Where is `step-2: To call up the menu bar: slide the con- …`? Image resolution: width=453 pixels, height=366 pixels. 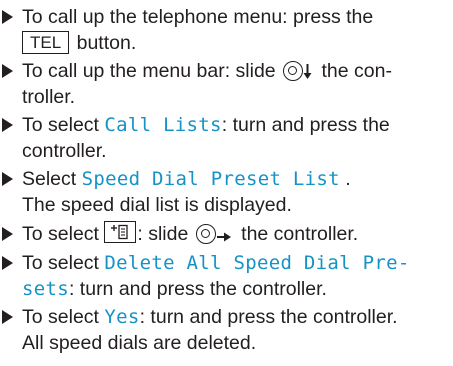 step-2: To call up the menu bar: slide the con- … is located at coordinates (196, 84).